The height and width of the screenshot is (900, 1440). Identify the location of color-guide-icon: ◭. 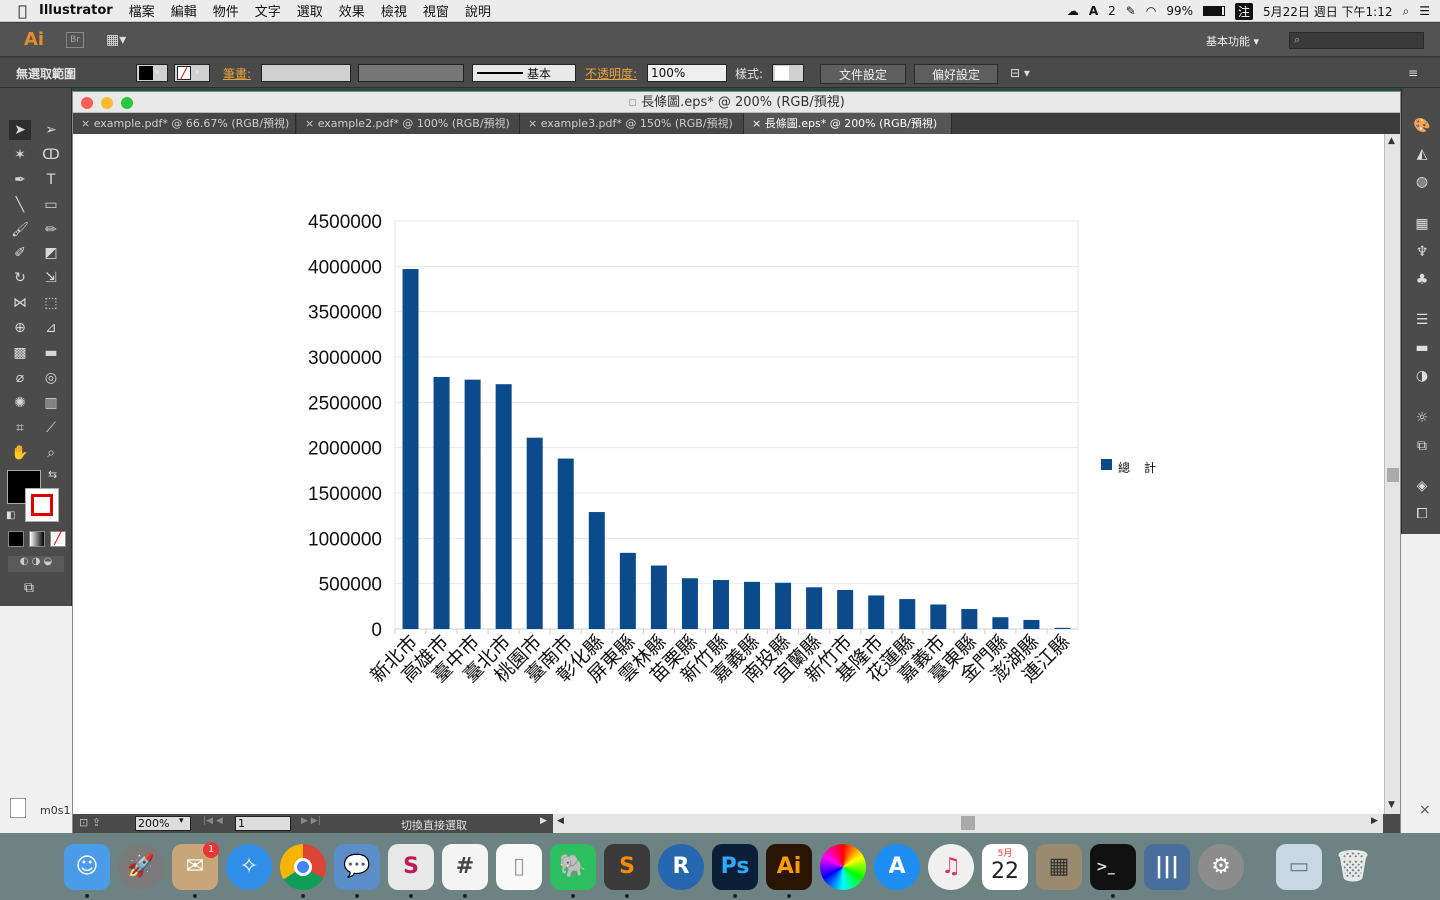
(1422, 154).